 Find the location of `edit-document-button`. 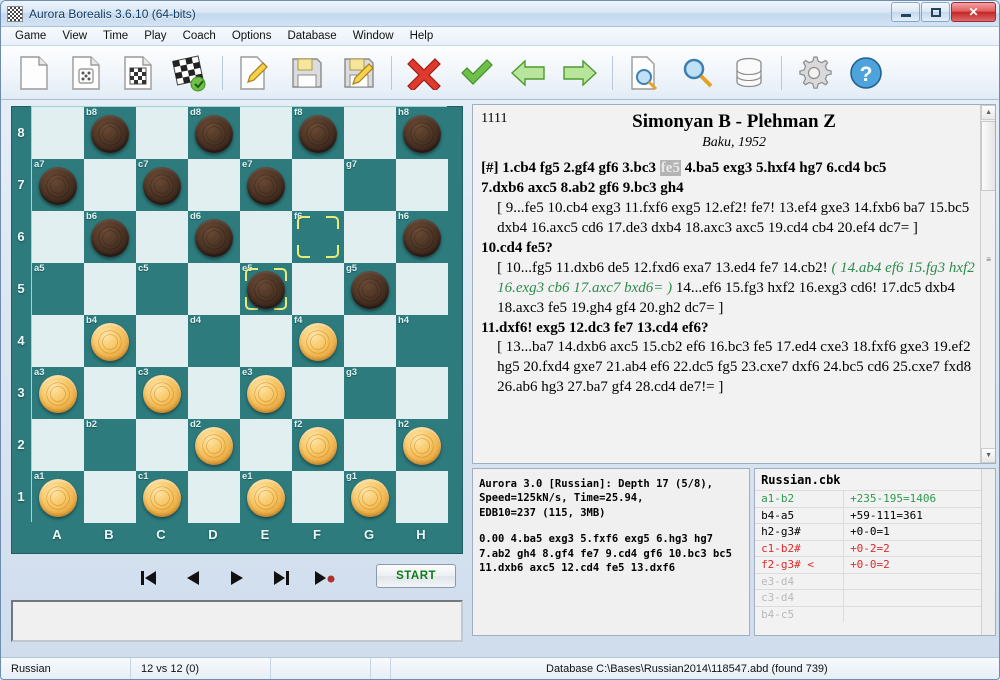

edit-document-button is located at coordinates (255, 73).